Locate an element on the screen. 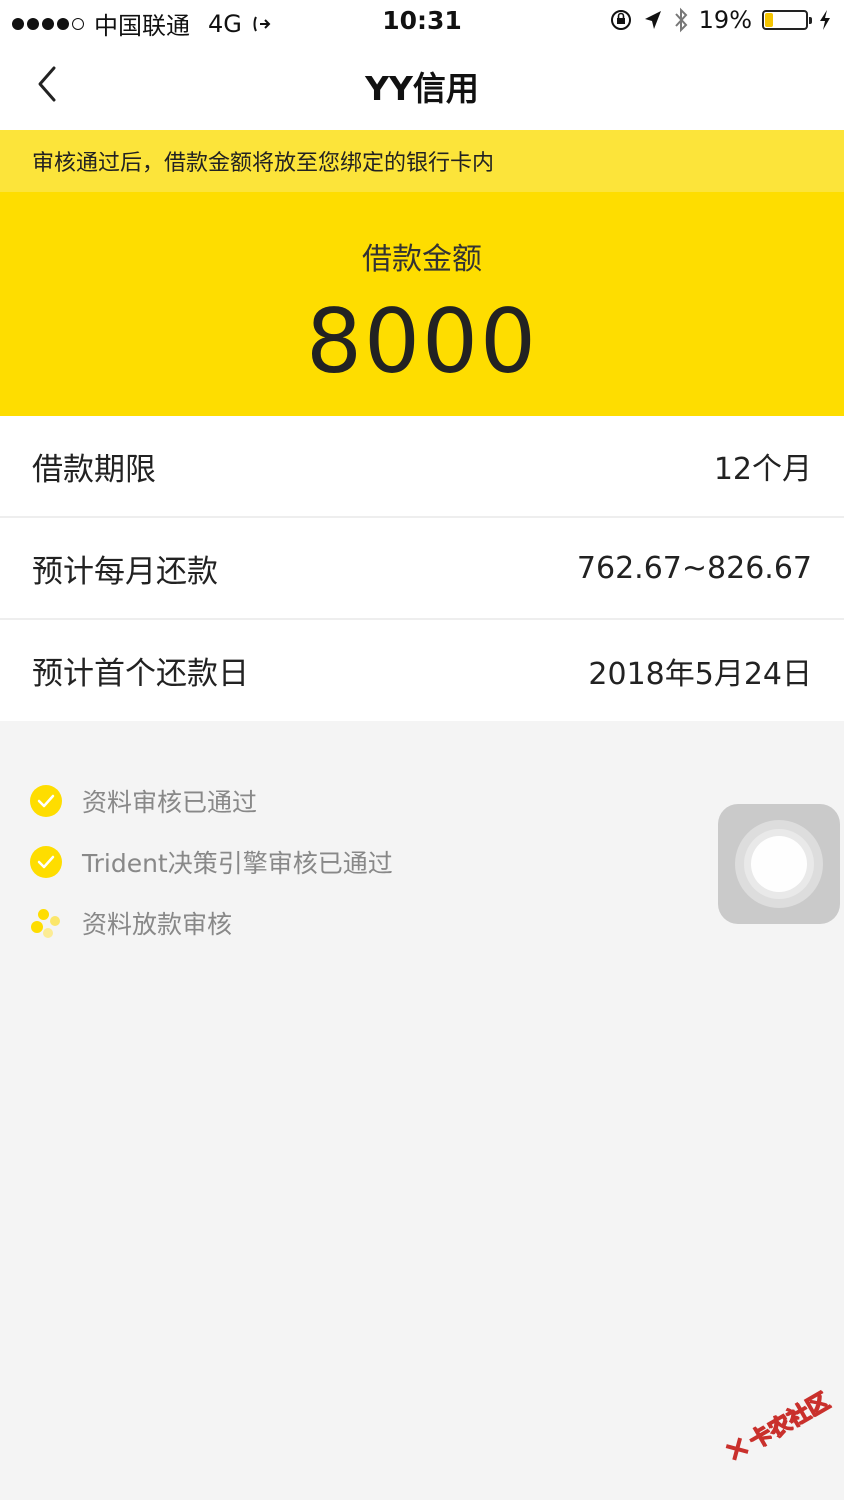 The height and width of the screenshot is (1500, 844). review-progress-list: 资料审核已通过 Trident决策引擎审核已通过 资料放款审核 is located at coordinates (211, 861).